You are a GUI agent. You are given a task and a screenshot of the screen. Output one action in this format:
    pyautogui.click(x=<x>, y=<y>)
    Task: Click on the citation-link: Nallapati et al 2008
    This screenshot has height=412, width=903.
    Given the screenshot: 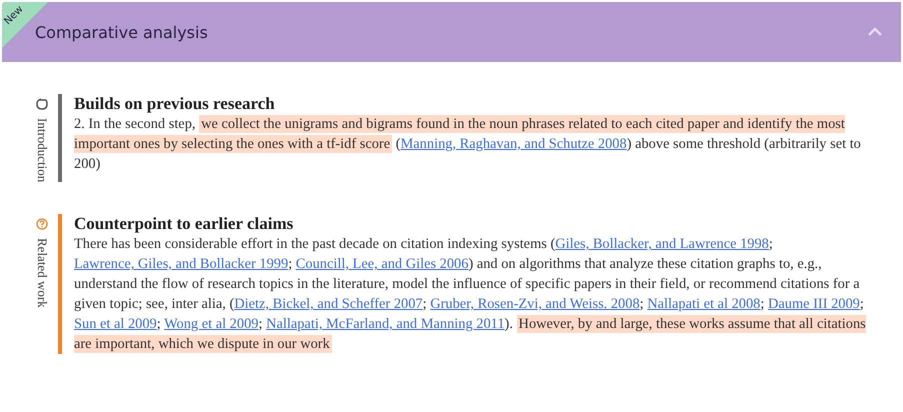 What is the action you would take?
    pyautogui.click(x=703, y=304)
    